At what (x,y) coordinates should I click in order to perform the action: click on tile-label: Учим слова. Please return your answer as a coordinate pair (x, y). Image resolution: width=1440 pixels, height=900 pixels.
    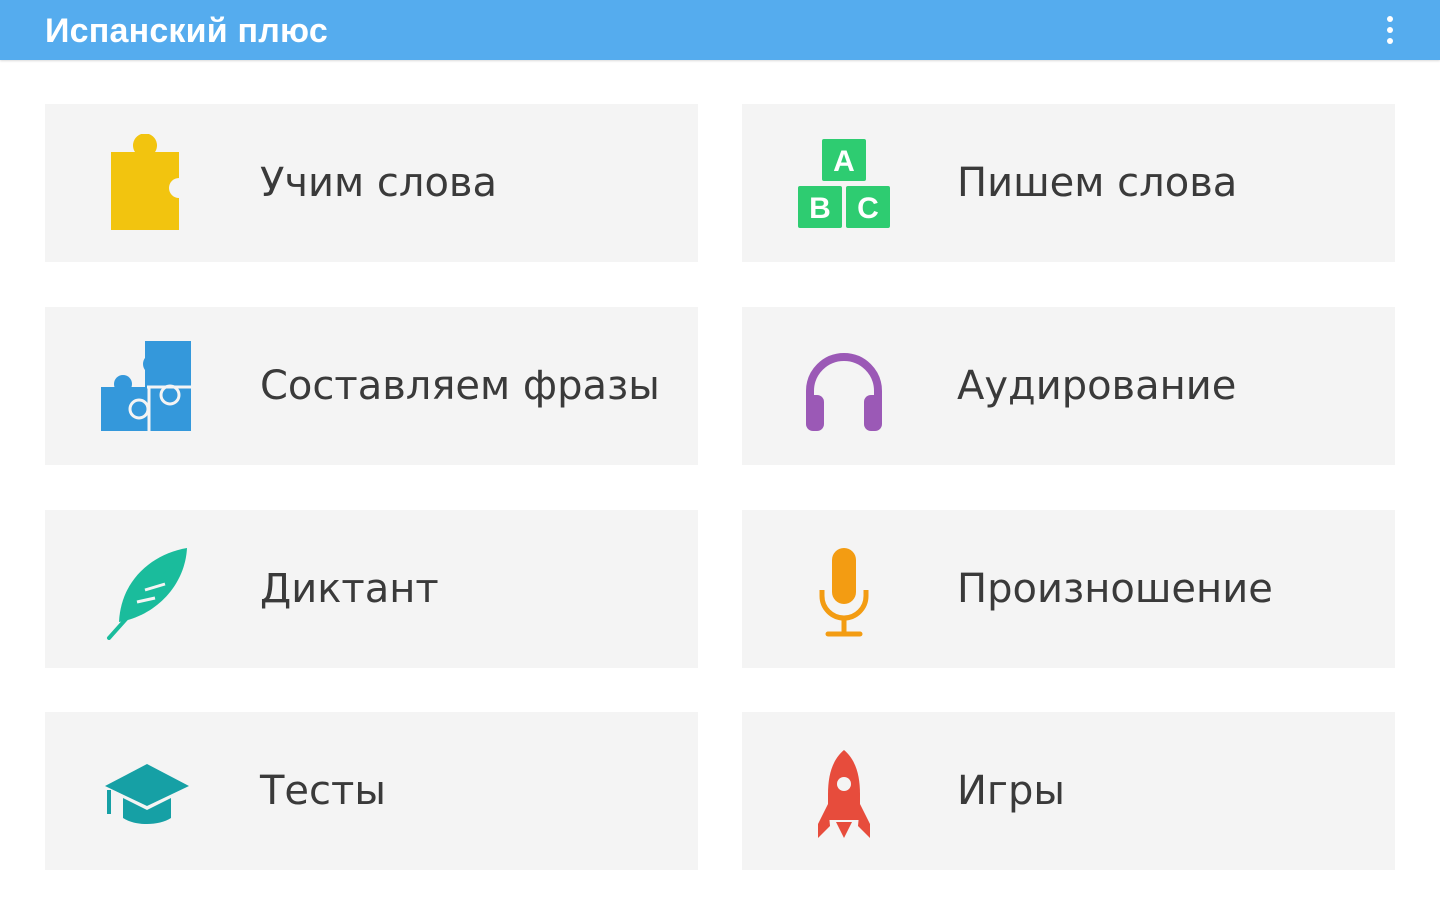
    Looking at the image, I should click on (379, 183).